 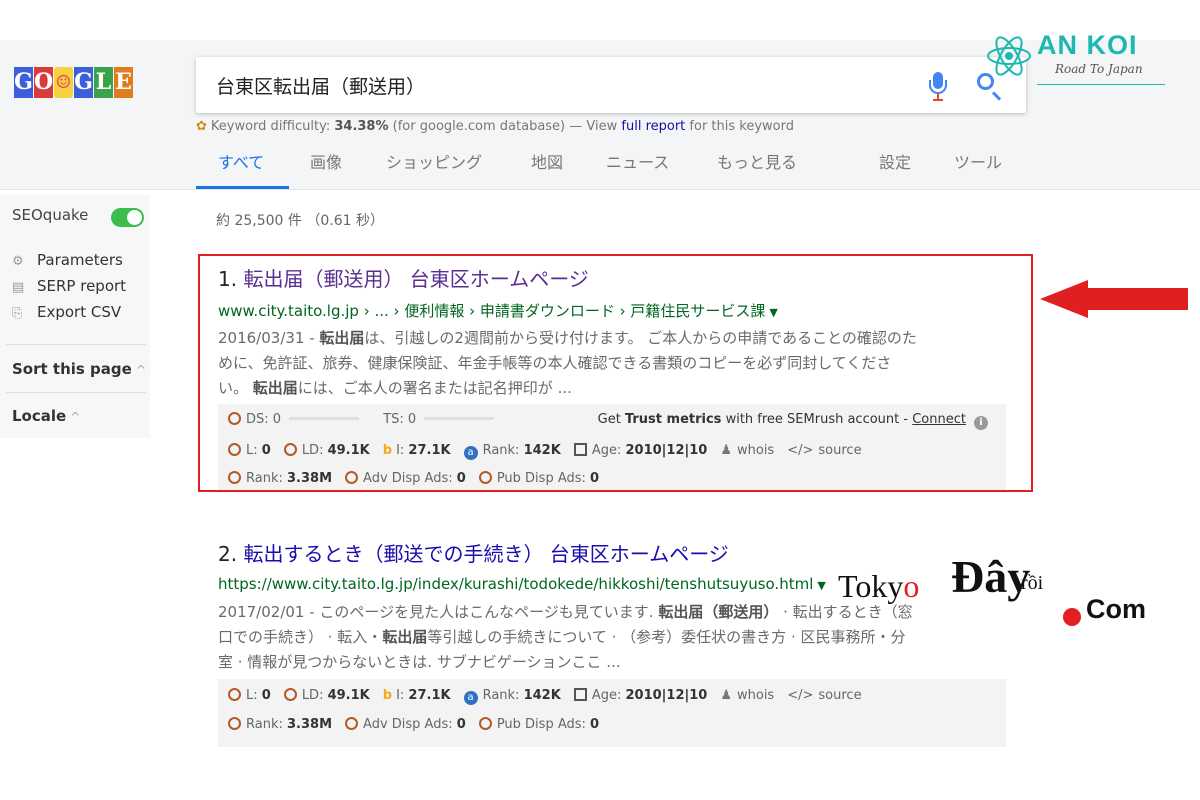 What do you see at coordinates (387, 695) in the screenshot?
I see `bing-icon: b` at bounding box center [387, 695].